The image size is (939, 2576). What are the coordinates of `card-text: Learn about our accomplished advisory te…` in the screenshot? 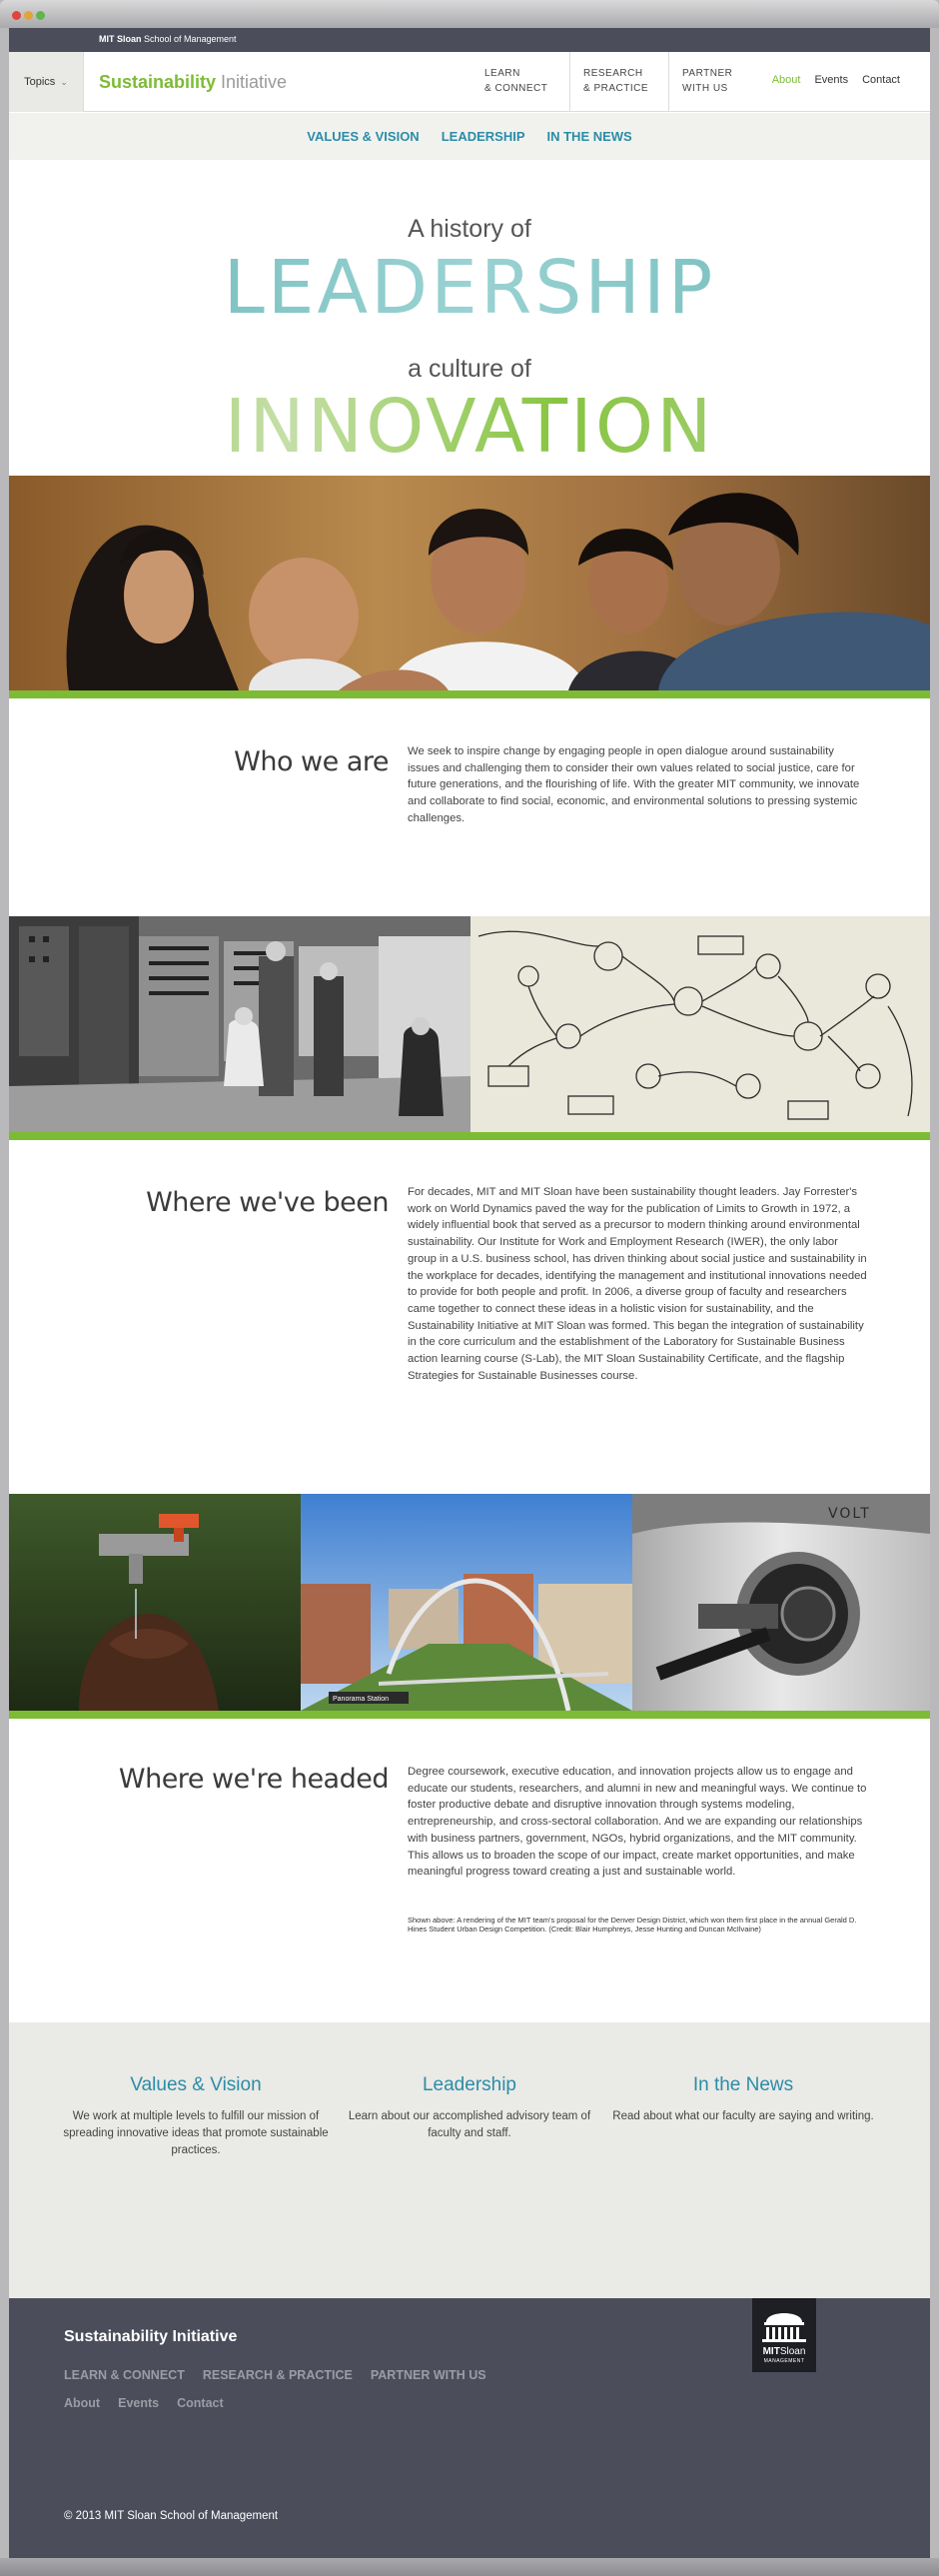 It's located at (469, 2124).